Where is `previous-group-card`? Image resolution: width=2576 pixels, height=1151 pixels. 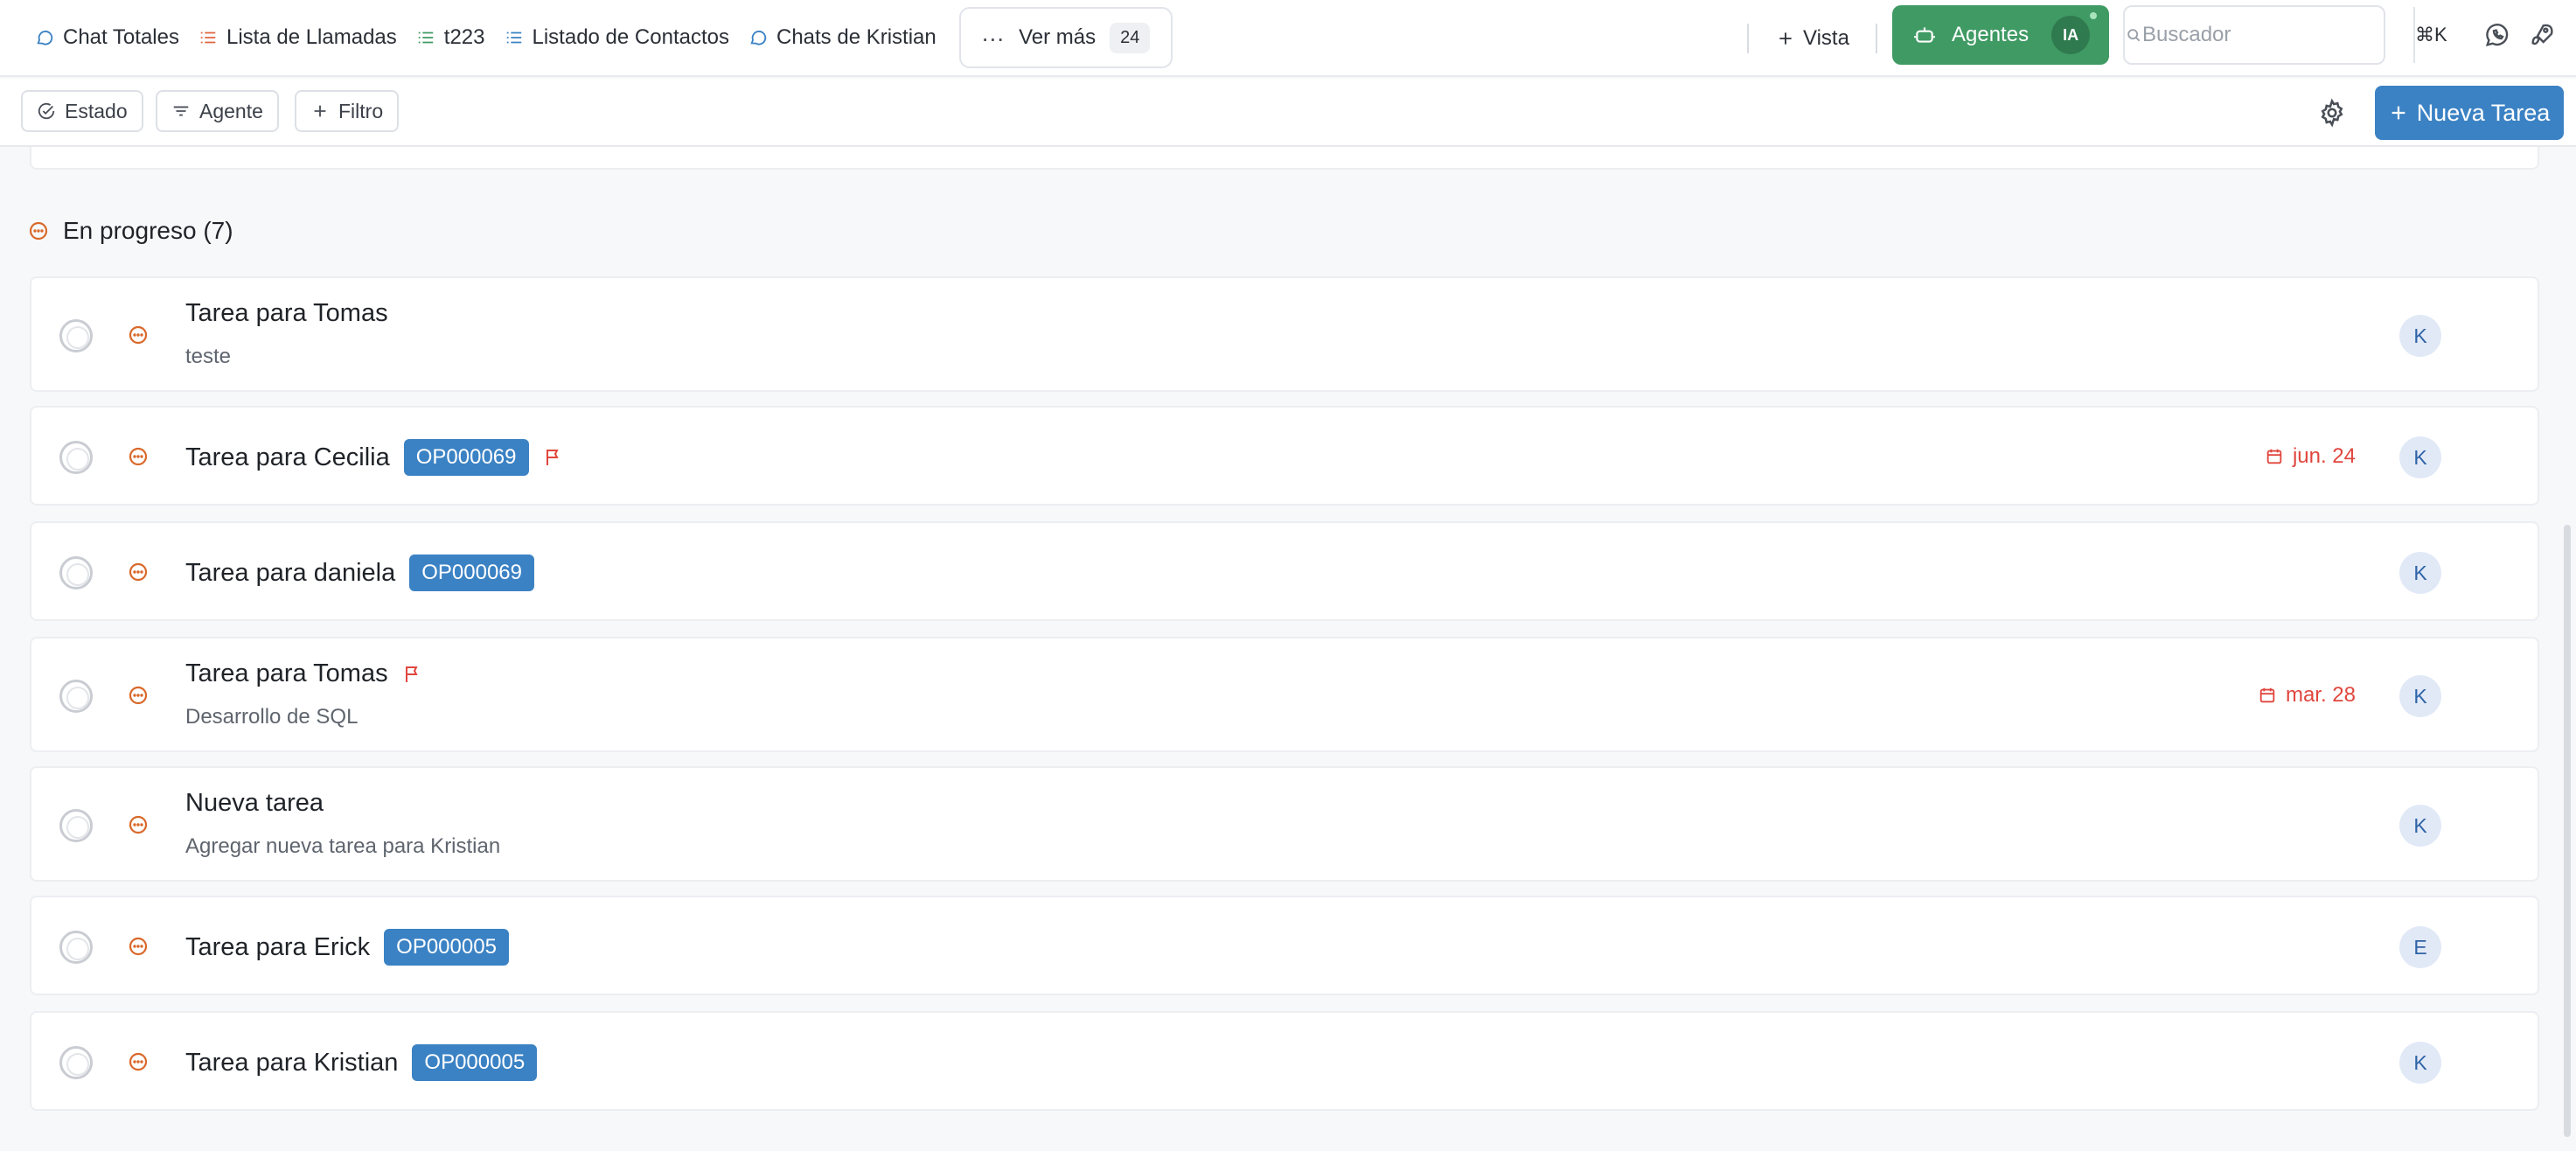 previous-group-card is located at coordinates (1284, 159).